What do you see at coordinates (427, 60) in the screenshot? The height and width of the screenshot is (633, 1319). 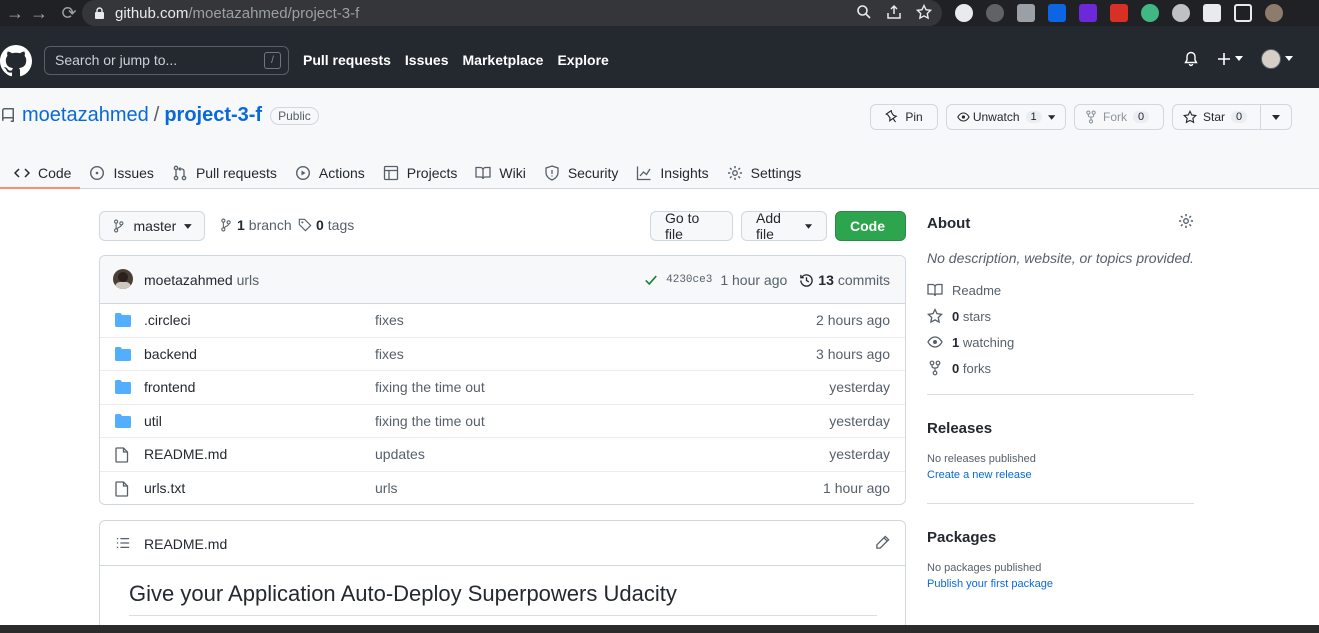 I see `nav-issues: Issues` at bounding box center [427, 60].